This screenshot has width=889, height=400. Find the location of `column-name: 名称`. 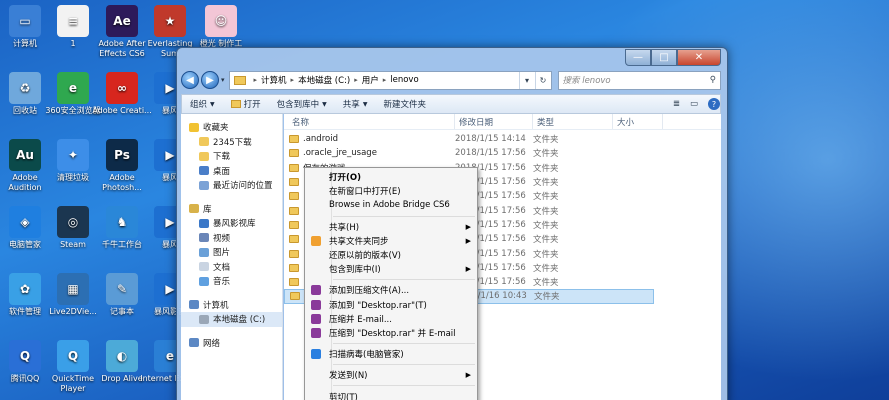

column-name: 名称 is located at coordinates (369, 121).